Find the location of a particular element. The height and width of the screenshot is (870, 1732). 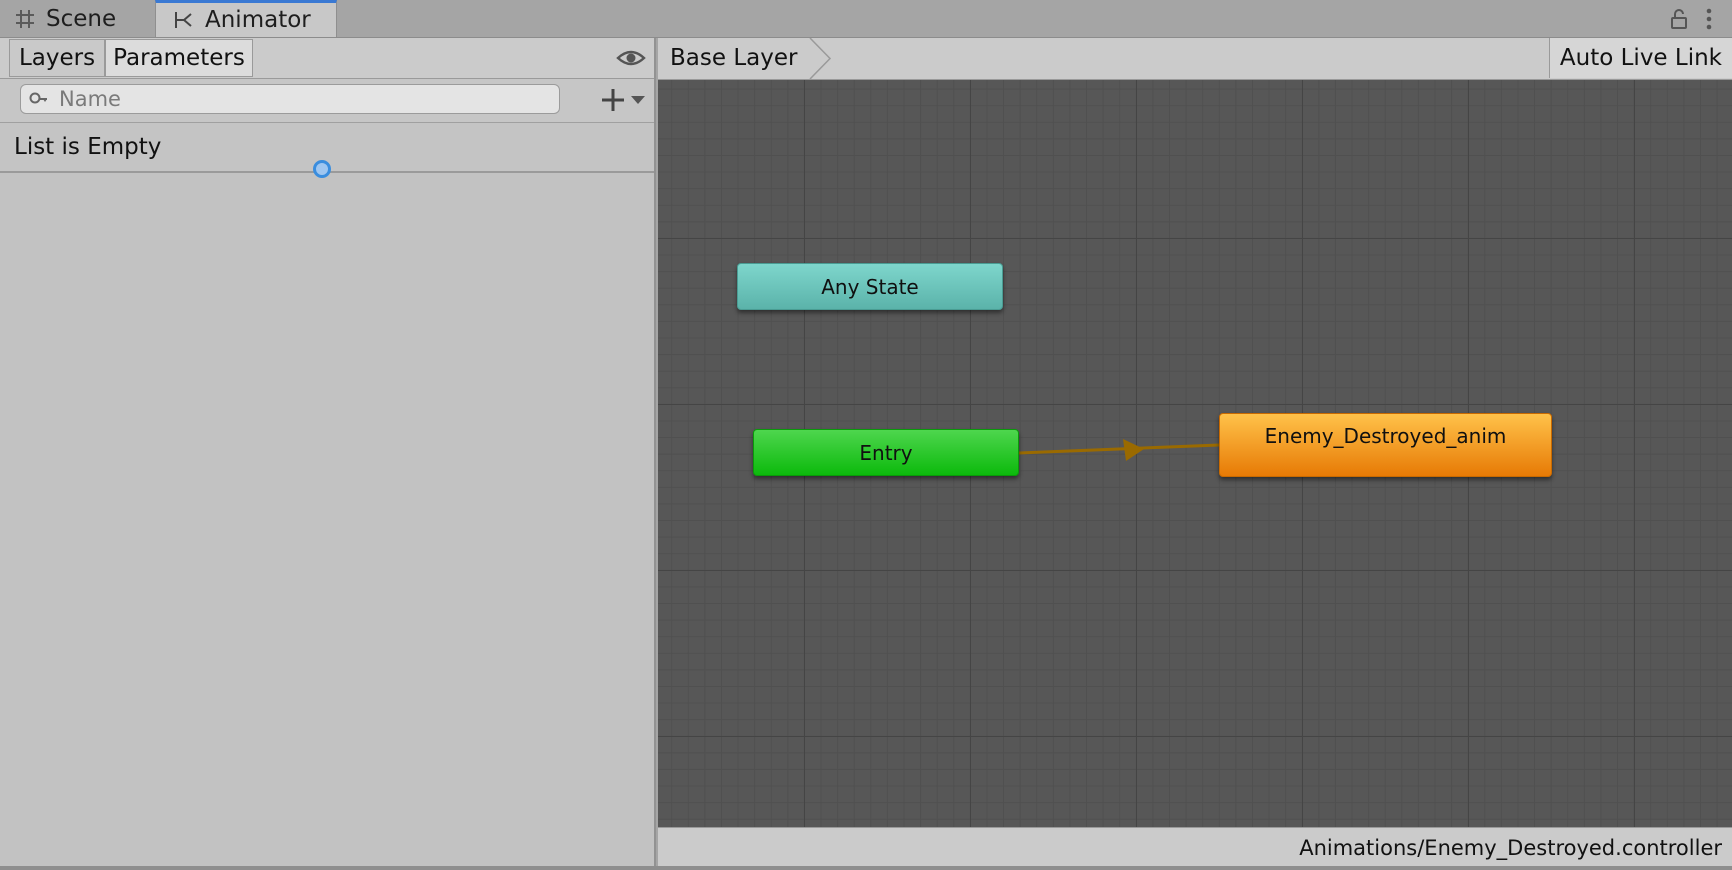

search-input is located at coordinates (299, 99).